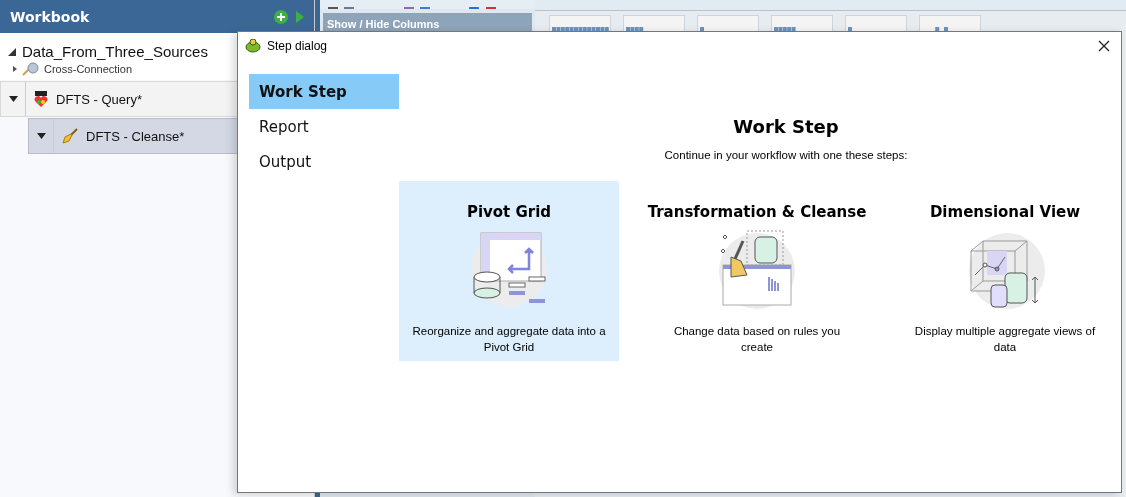 The height and width of the screenshot is (497, 1126). I want to click on sql-icon, so click(41, 99).